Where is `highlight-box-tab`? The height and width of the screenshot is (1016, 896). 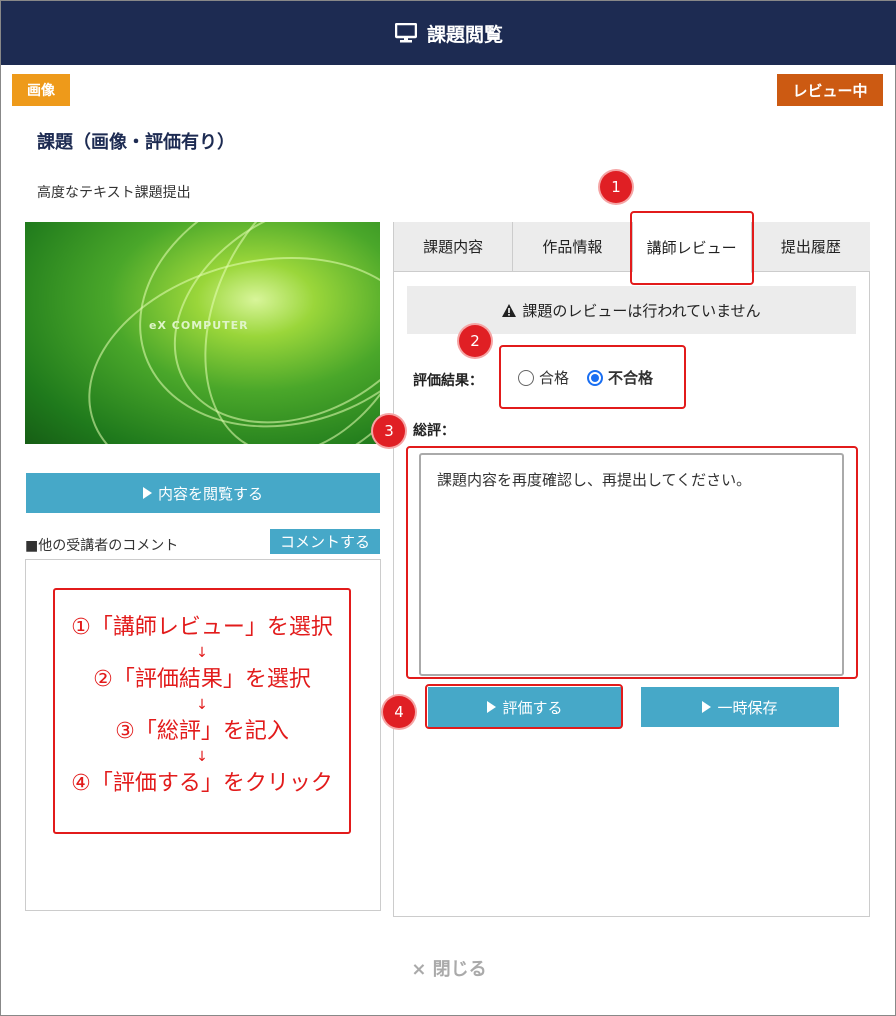 highlight-box-tab is located at coordinates (692, 248).